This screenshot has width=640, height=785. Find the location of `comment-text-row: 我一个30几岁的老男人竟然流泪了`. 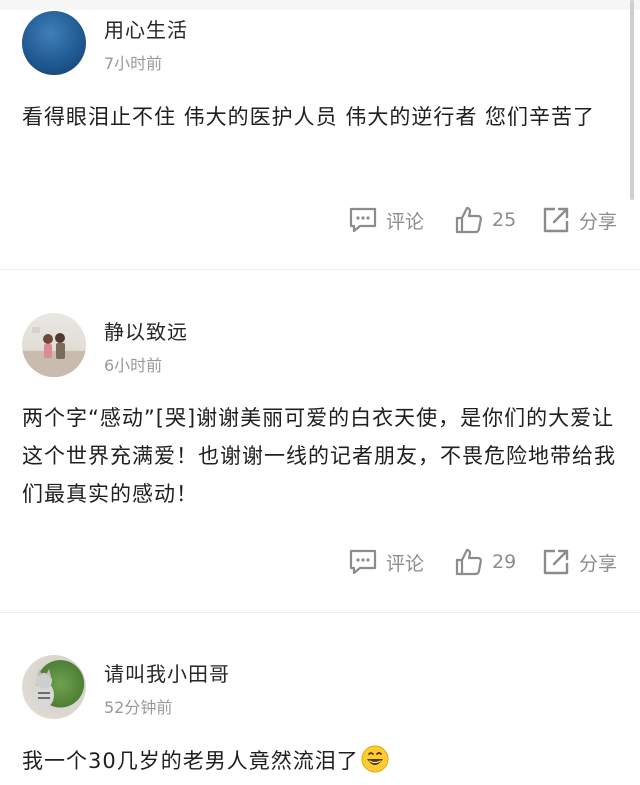

comment-text-row: 我一个30几岁的老男人竟然流泪了 is located at coordinates (322, 761).